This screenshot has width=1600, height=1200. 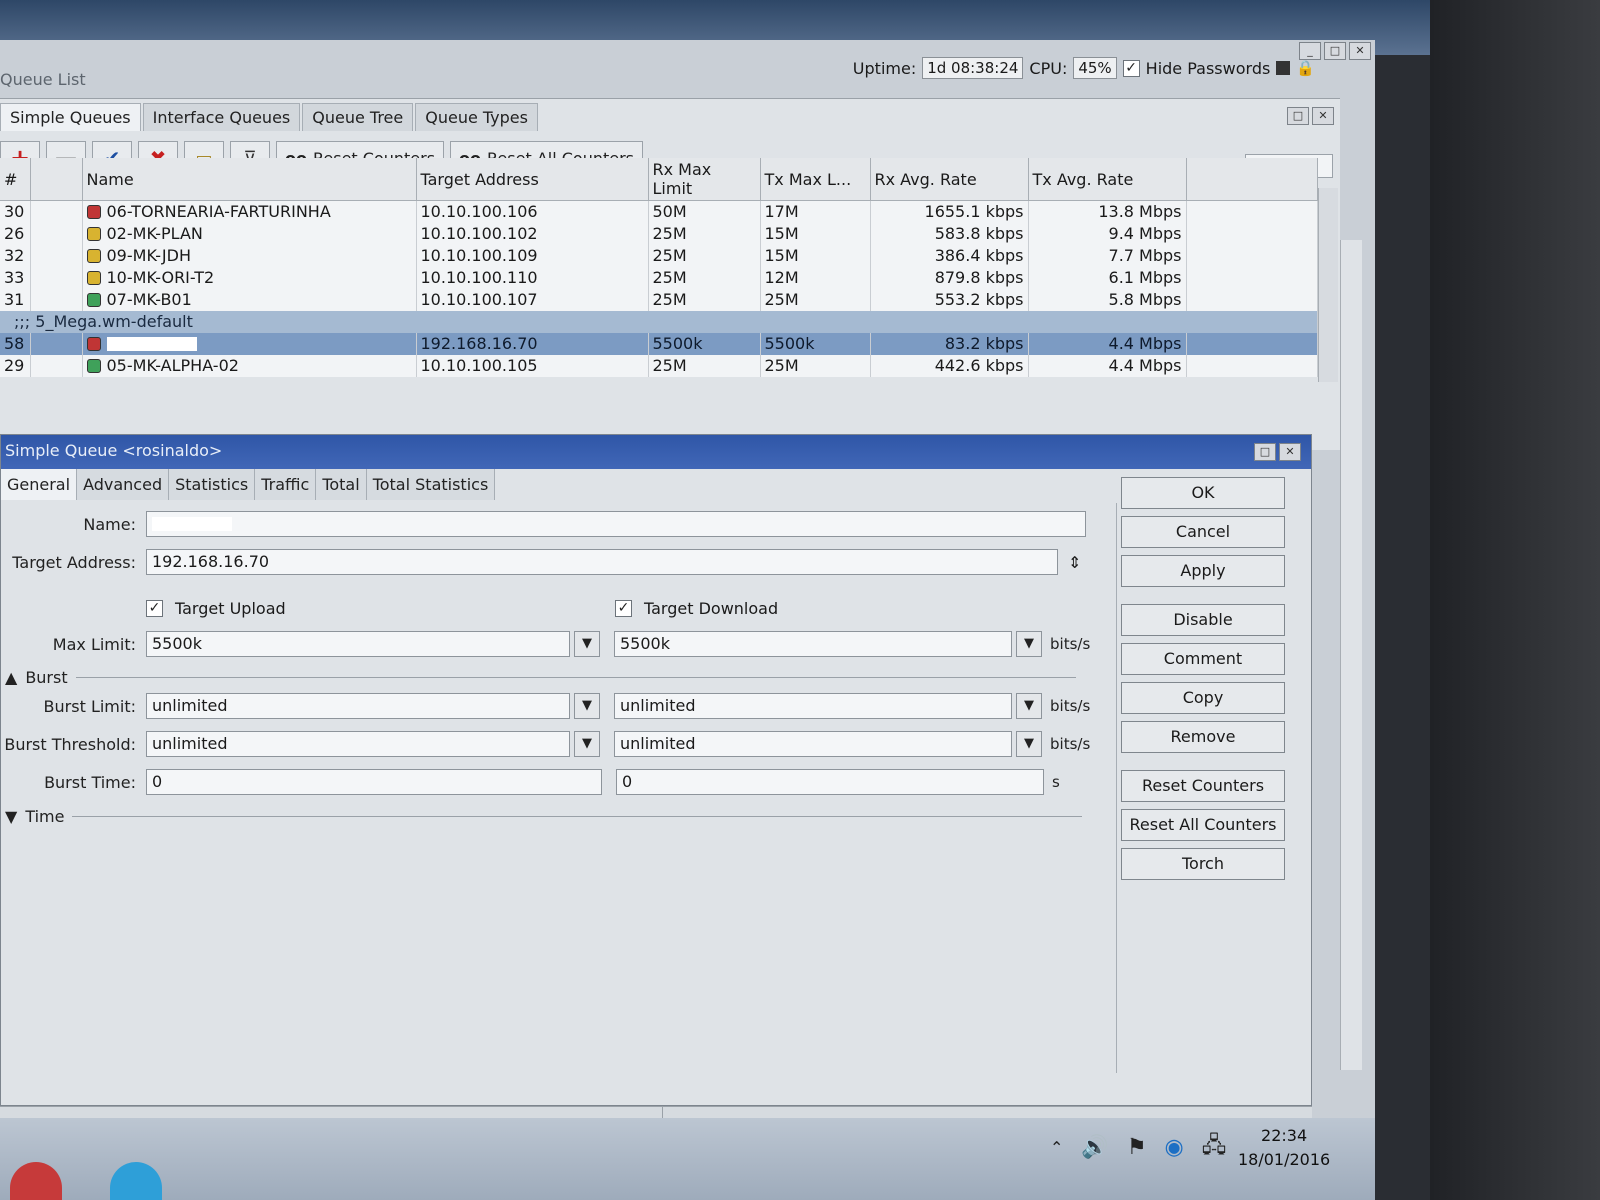 I want to click on tab-total: Total, so click(x=341, y=484).